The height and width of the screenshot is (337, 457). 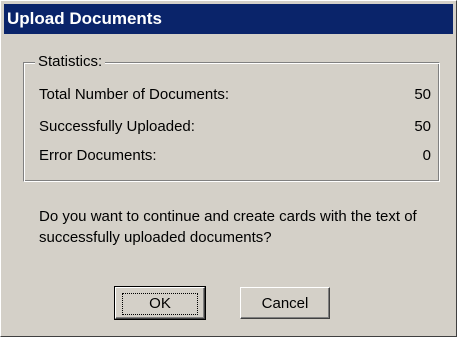 I want to click on stat-label-total: Total Number of Documents:, so click(x=134, y=94).